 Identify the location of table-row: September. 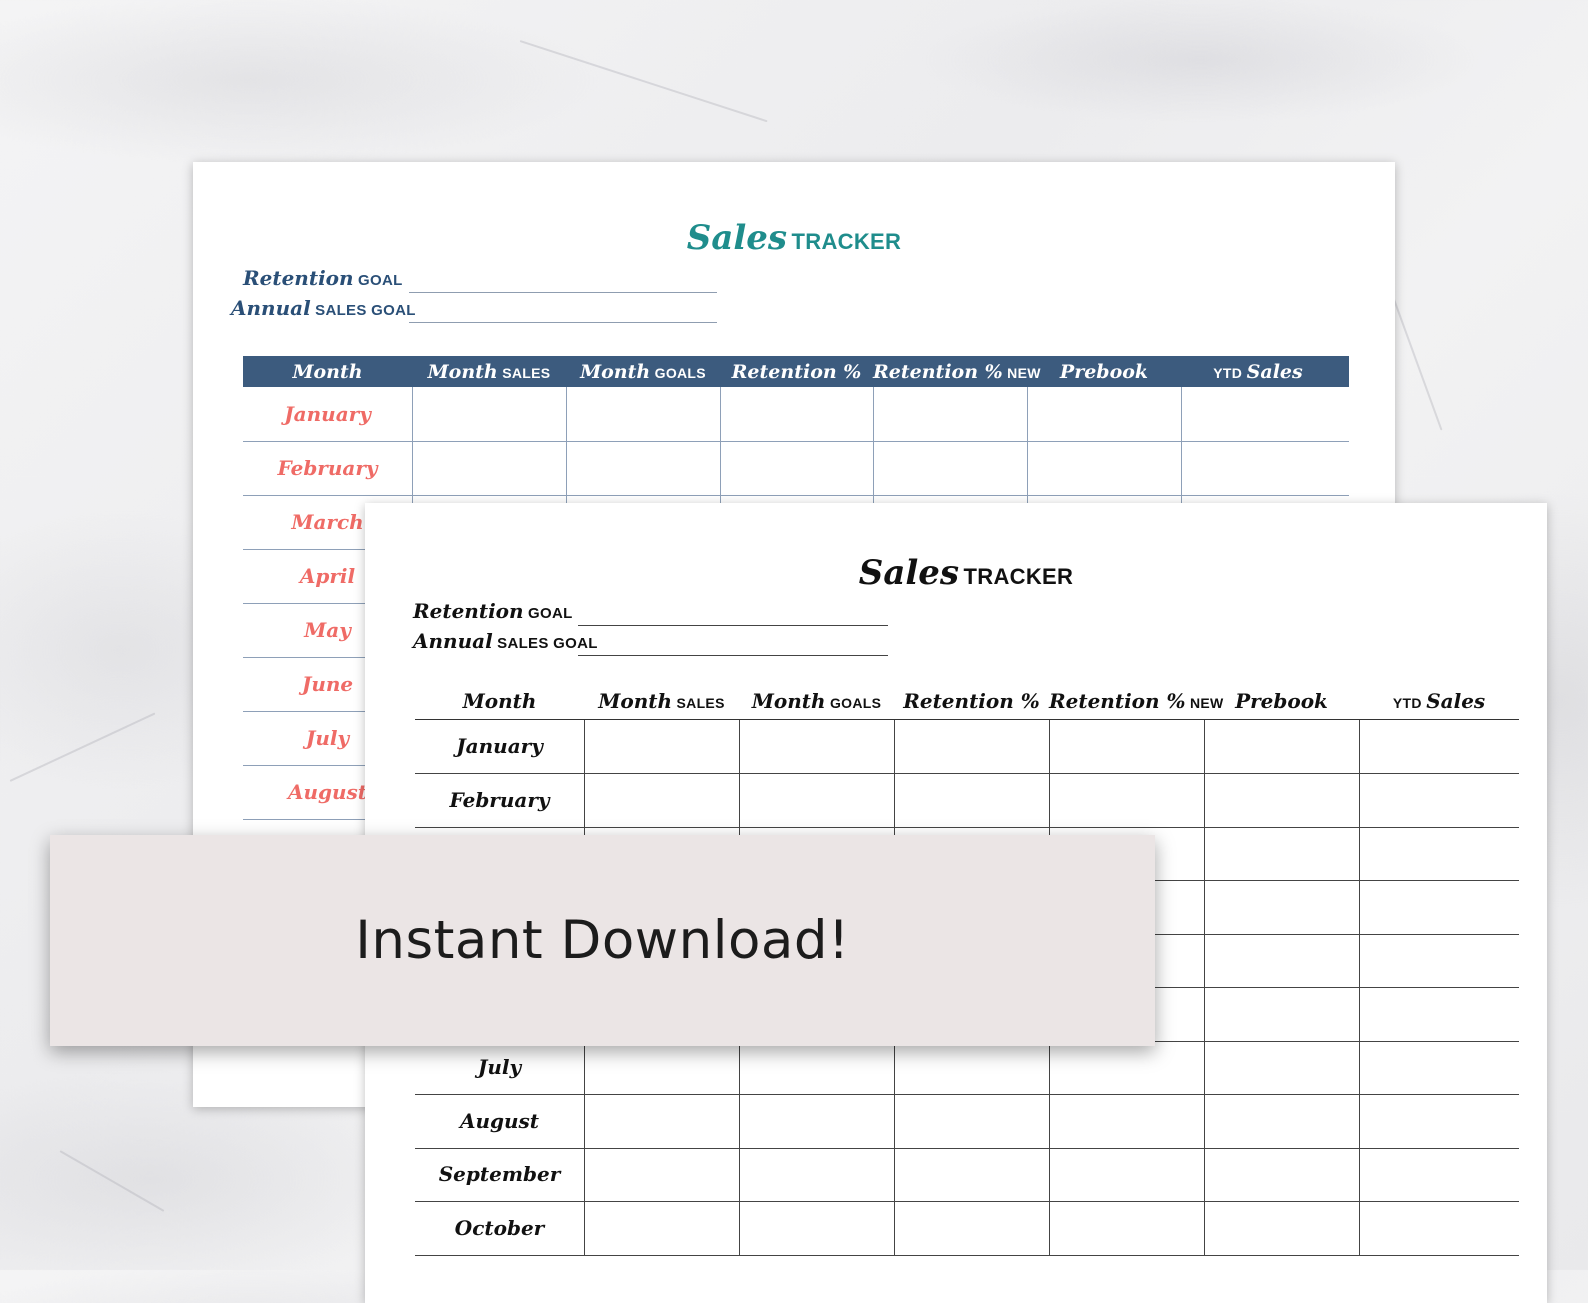
(967, 1174).